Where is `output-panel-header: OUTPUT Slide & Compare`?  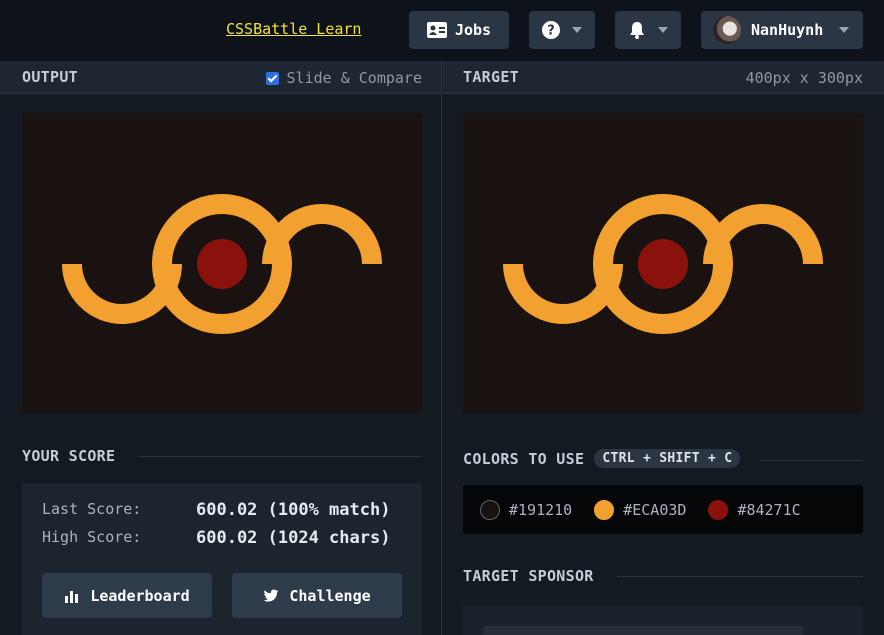 output-panel-header: OUTPUT Slide & Compare is located at coordinates (220, 77).